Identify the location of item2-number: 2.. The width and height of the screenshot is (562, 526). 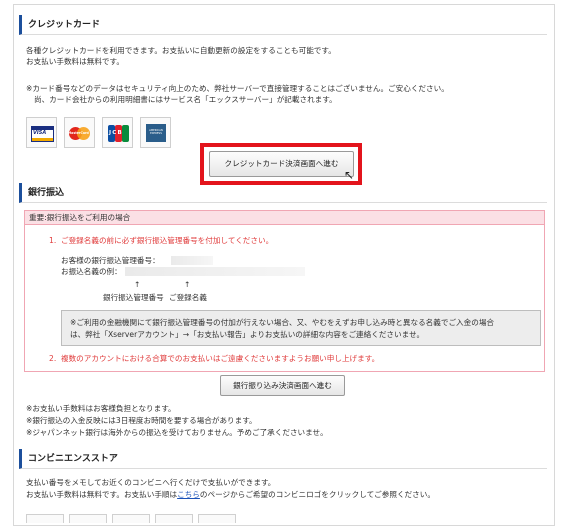
(53, 358).